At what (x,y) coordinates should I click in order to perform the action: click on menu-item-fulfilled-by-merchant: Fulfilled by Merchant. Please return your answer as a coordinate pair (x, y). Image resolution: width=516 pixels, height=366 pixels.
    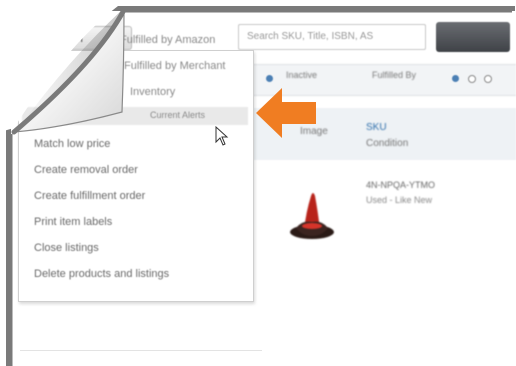
    Looking at the image, I should click on (175, 66).